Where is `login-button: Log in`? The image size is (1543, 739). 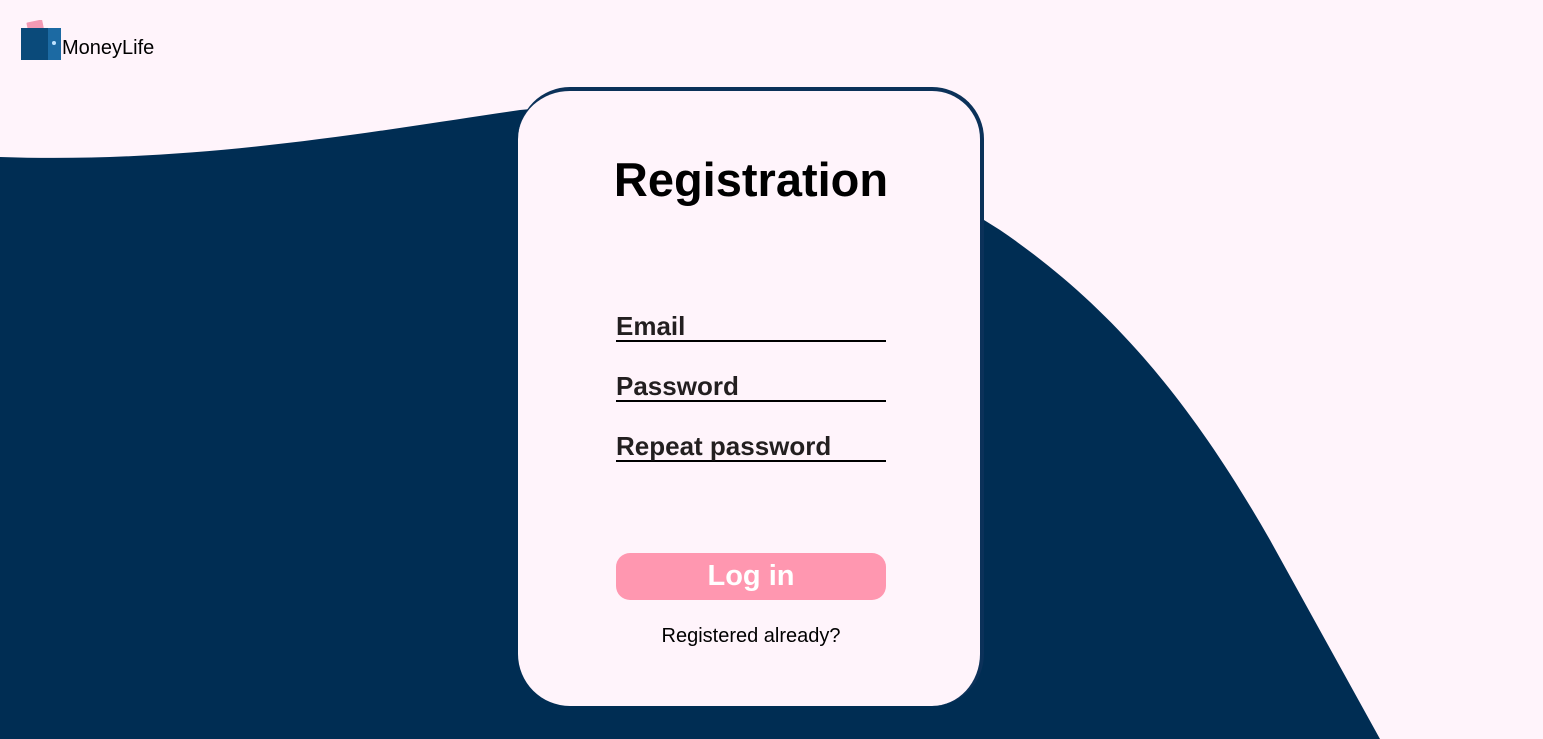
login-button: Log in is located at coordinates (751, 576).